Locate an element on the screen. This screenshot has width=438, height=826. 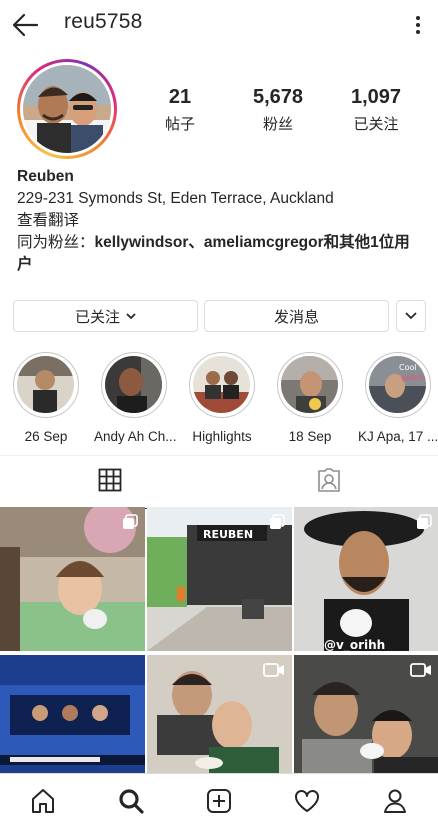
suggested-dropdown-button is located at coordinates (411, 316).